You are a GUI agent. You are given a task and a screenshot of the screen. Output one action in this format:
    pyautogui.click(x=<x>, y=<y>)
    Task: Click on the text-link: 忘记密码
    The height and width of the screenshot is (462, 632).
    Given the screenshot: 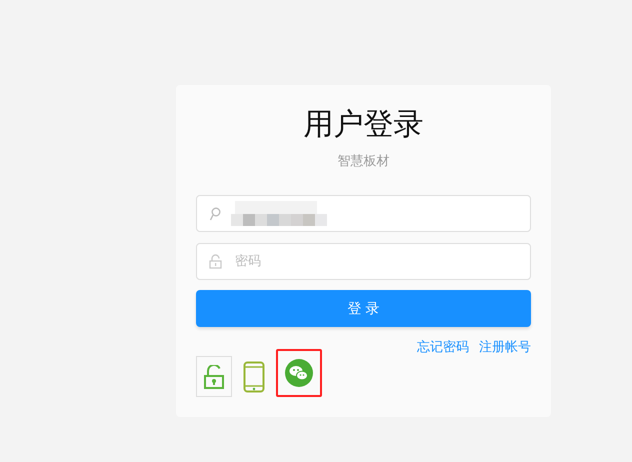 What is the action you would take?
    pyautogui.click(x=443, y=347)
    